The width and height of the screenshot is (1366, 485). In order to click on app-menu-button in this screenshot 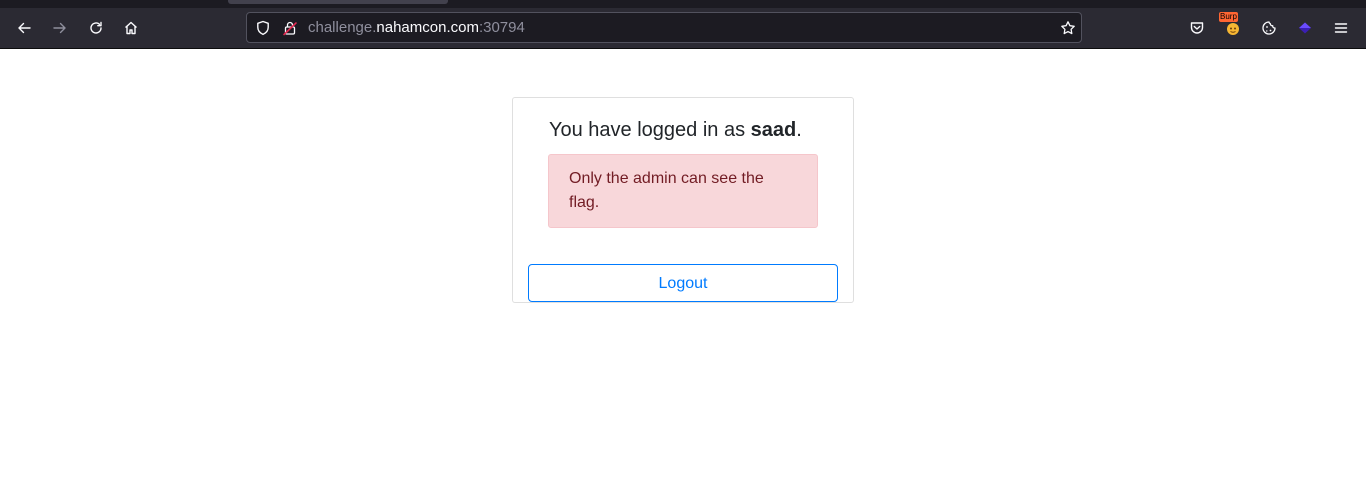, I will do `click(1341, 28)`.